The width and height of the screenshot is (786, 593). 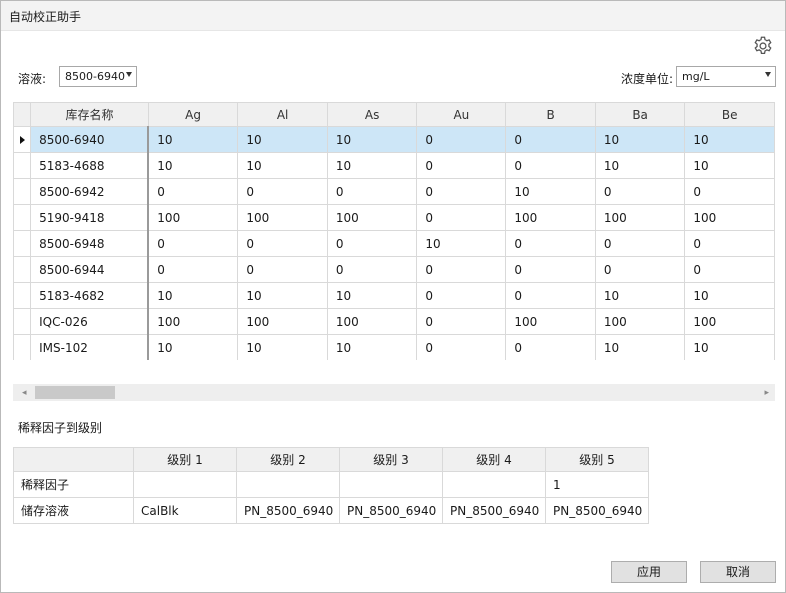 What do you see at coordinates (649, 572) in the screenshot?
I see `apply-button: 应用` at bounding box center [649, 572].